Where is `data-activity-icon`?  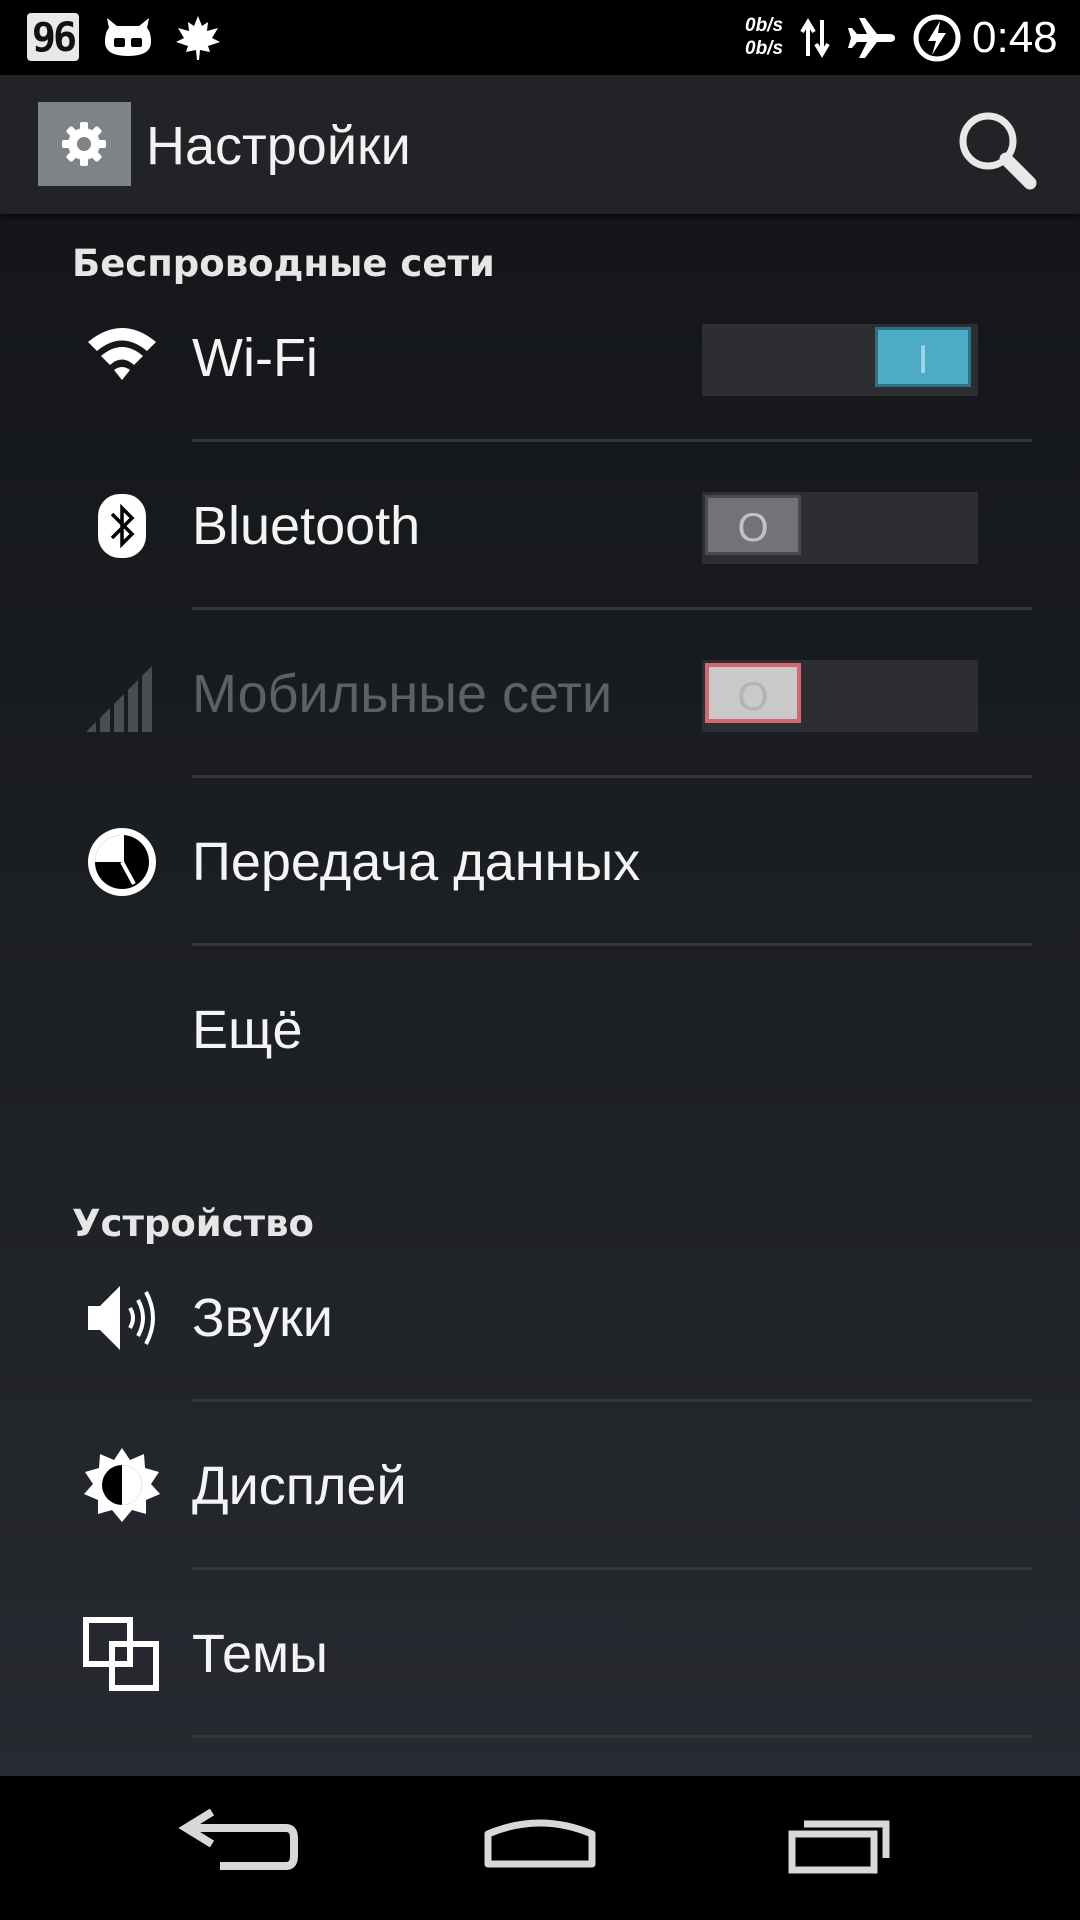
data-activity-icon is located at coordinates (815, 38).